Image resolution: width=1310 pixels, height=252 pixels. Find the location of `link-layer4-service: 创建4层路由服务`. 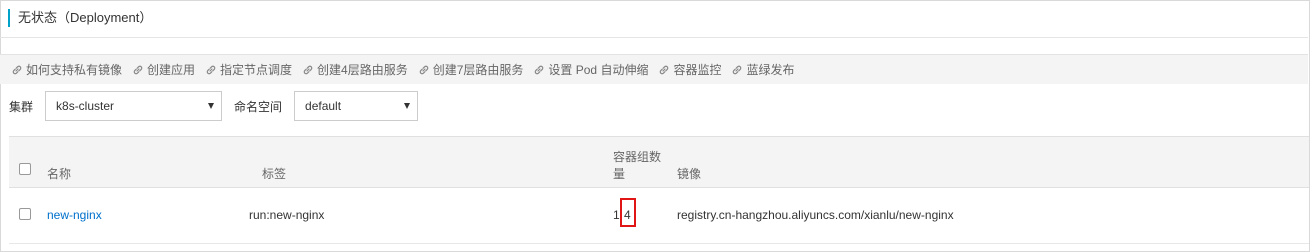

link-layer4-service: 创建4层路由服务 is located at coordinates (355, 69).